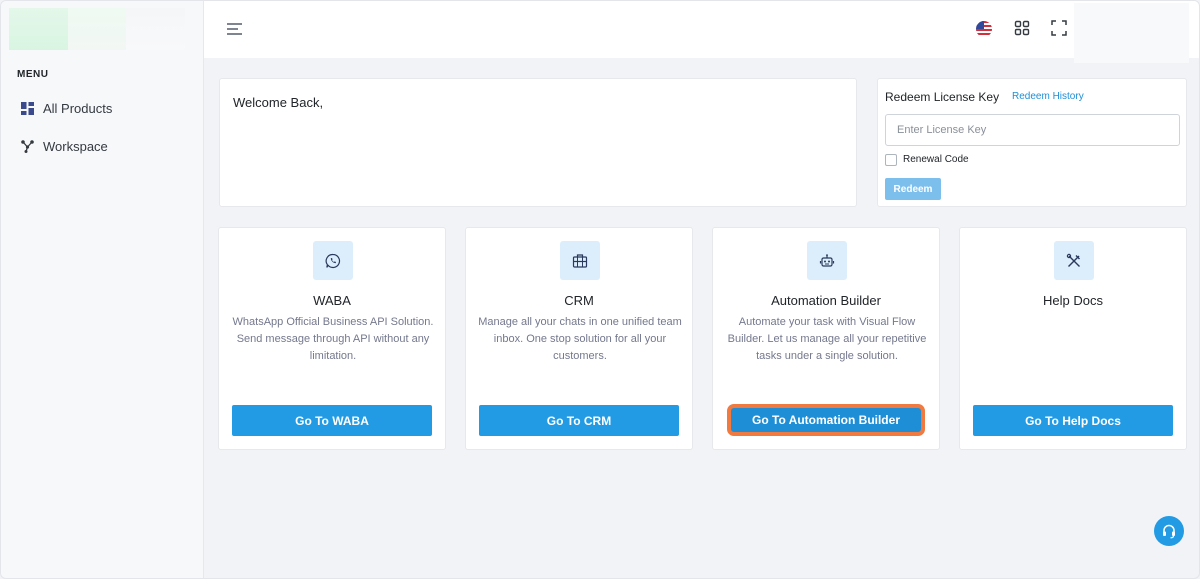 Image resolution: width=1200 pixels, height=579 pixels. What do you see at coordinates (538, 142) in the screenshot?
I see `welcome-card: Welcome Back,` at bounding box center [538, 142].